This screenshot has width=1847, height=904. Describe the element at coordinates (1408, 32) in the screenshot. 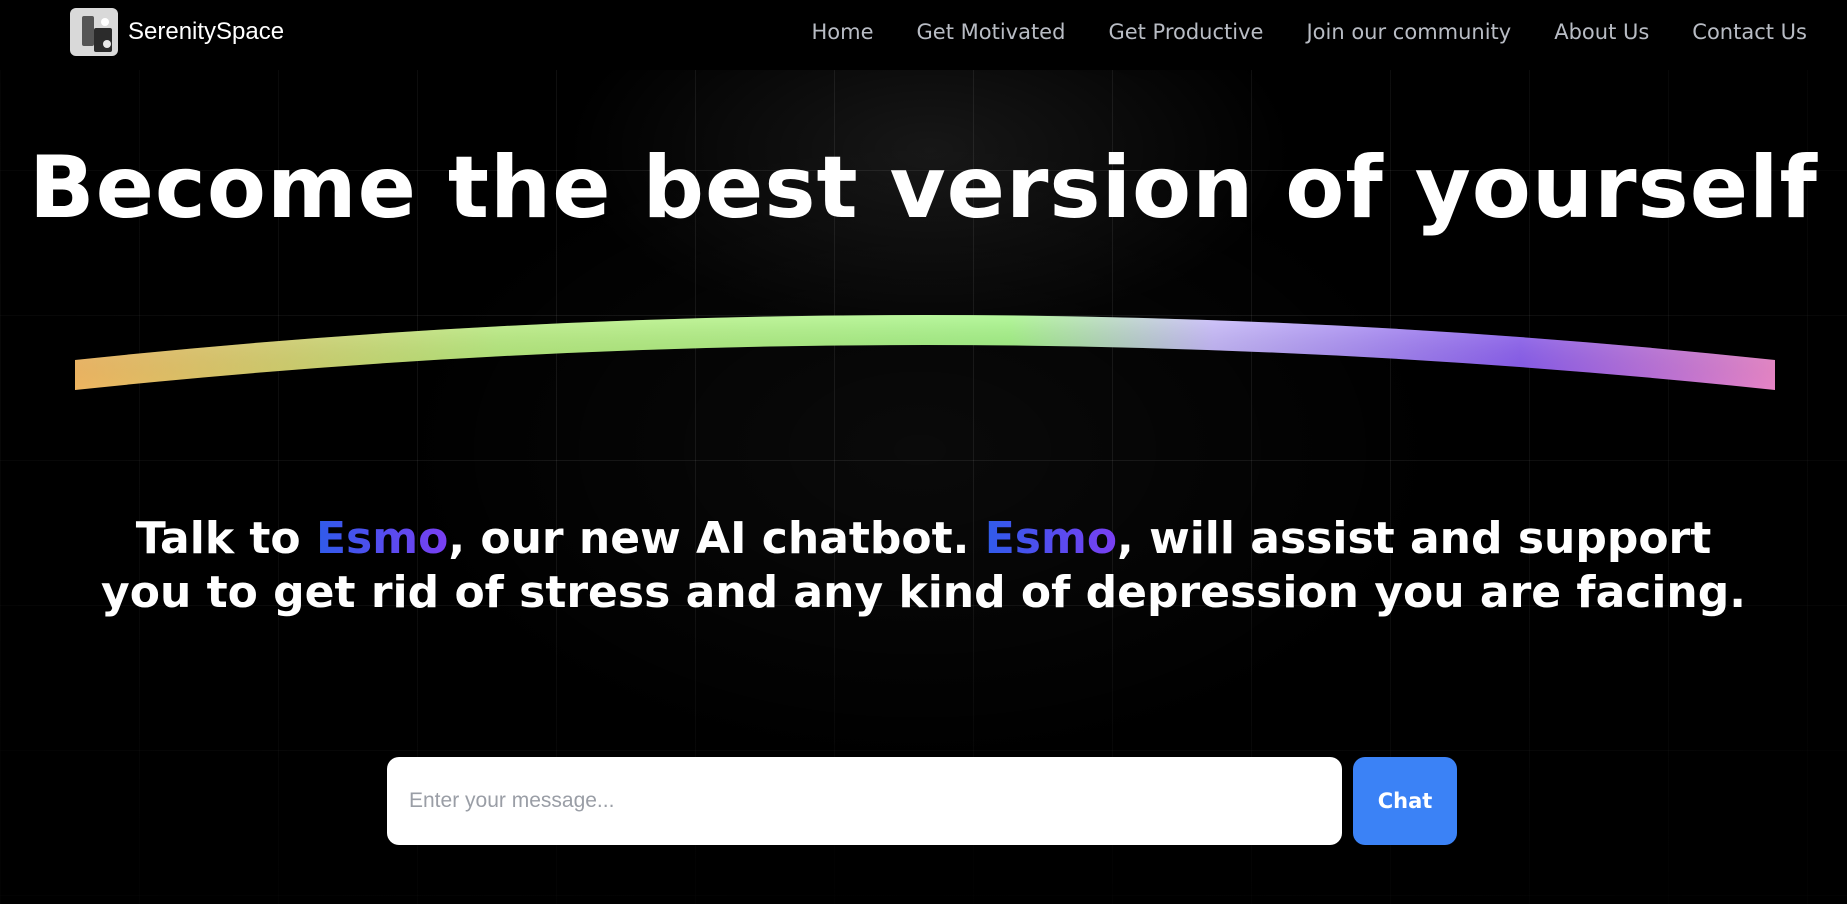

I see `nav-link-join-community: Join our community` at that location.